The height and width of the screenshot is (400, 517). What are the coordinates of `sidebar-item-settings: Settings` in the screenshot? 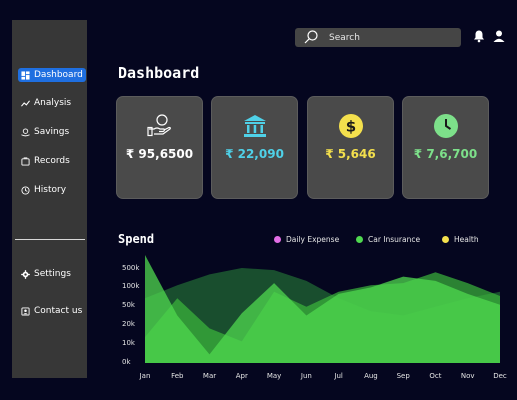 It's located at (46, 274).